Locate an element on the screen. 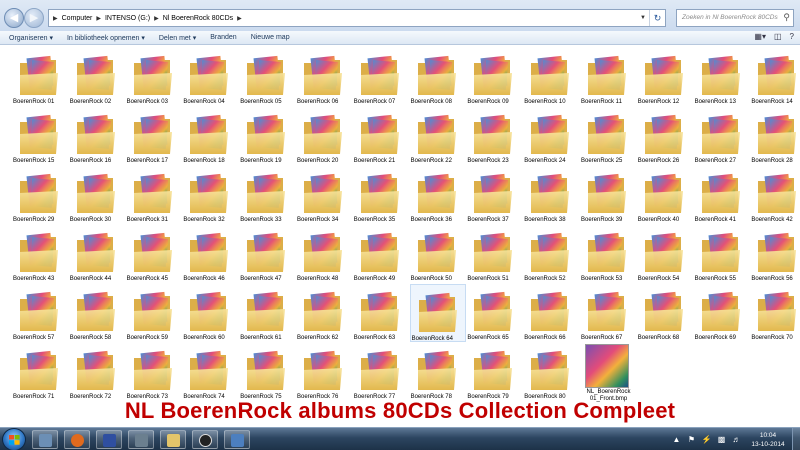  folder-item: BoerenRock 16 is located at coordinates (97, 136).